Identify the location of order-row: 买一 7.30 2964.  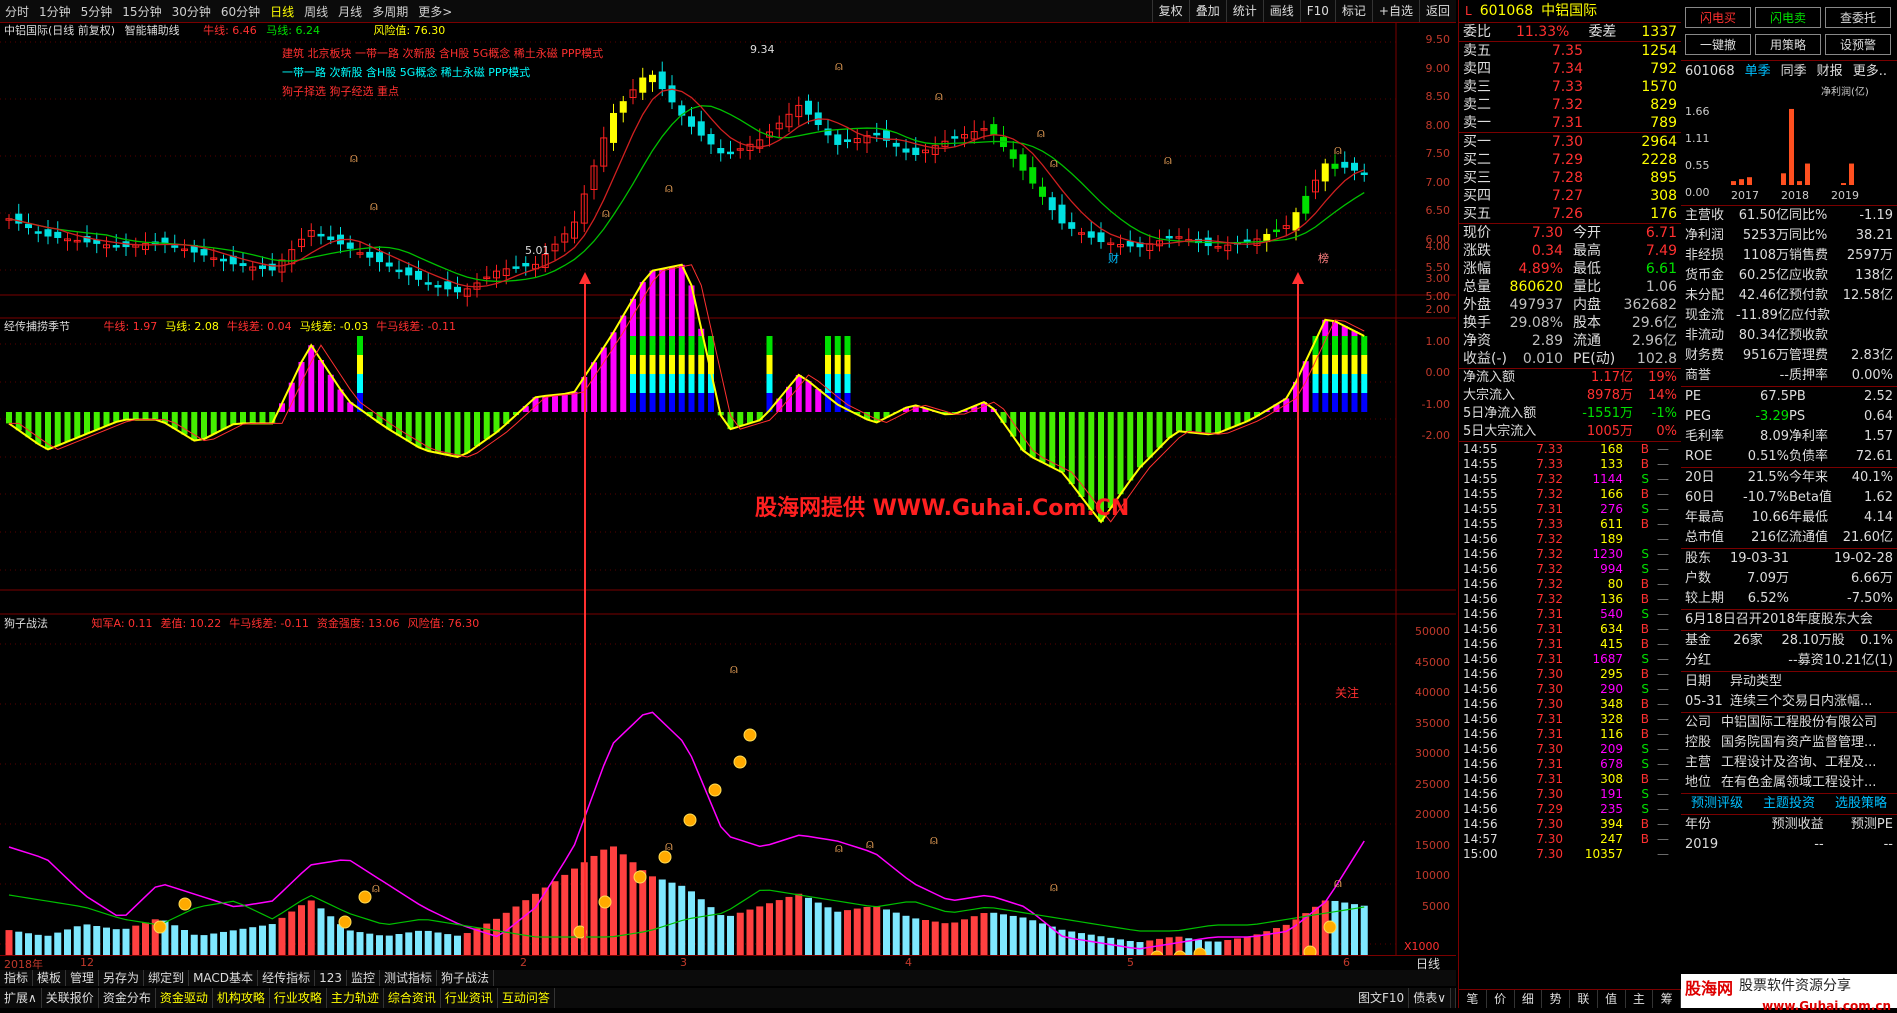
(1570, 142).